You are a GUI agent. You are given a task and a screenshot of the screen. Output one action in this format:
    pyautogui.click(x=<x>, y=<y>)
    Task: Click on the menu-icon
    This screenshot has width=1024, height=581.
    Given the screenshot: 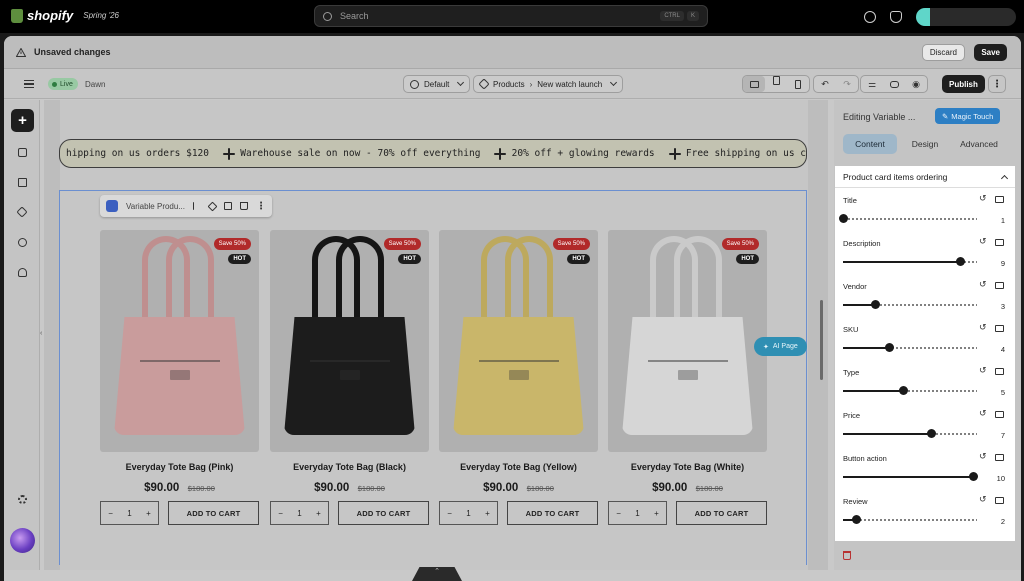 What is the action you would take?
    pyautogui.click(x=29, y=84)
    